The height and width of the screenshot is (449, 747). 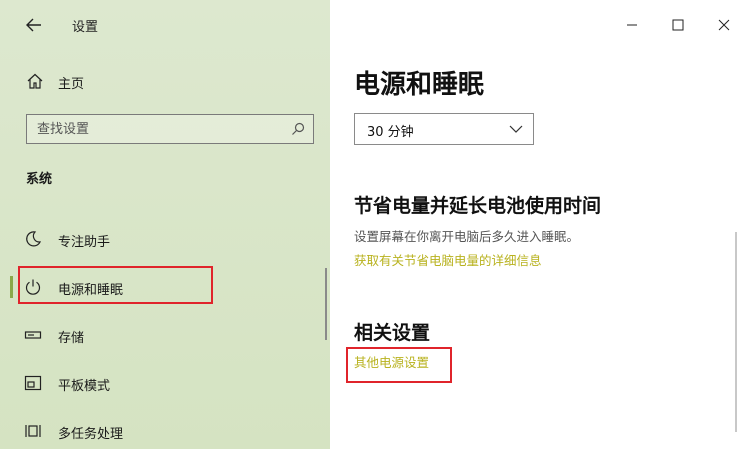 I want to click on search-input, so click(x=155, y=129).